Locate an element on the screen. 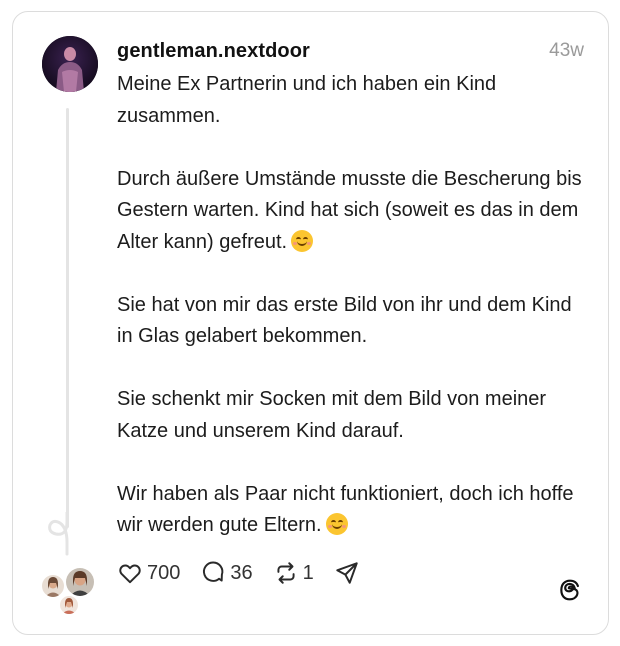 This screenshot has height=646, width=620. reply-count: 36 is located at coordinates (241, 572).